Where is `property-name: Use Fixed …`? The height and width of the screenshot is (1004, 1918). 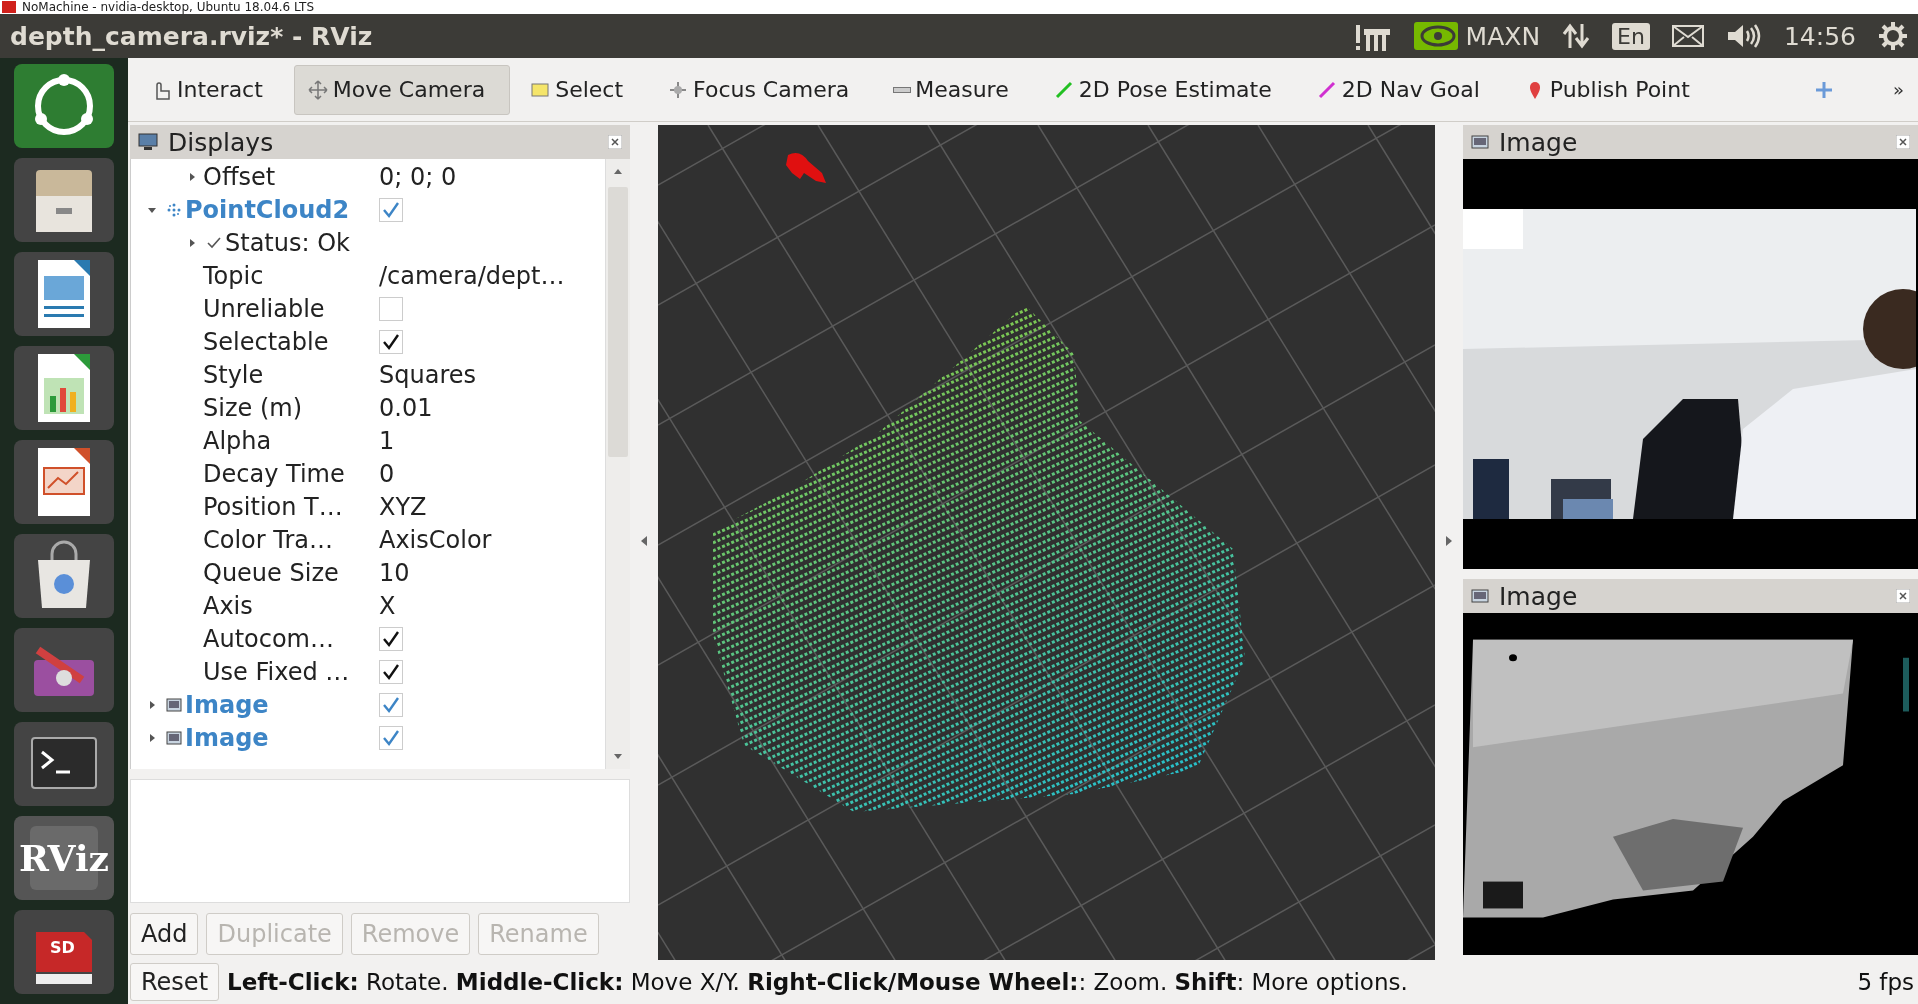 property-name: Use Fixed … is located at coordinates (276, 671).